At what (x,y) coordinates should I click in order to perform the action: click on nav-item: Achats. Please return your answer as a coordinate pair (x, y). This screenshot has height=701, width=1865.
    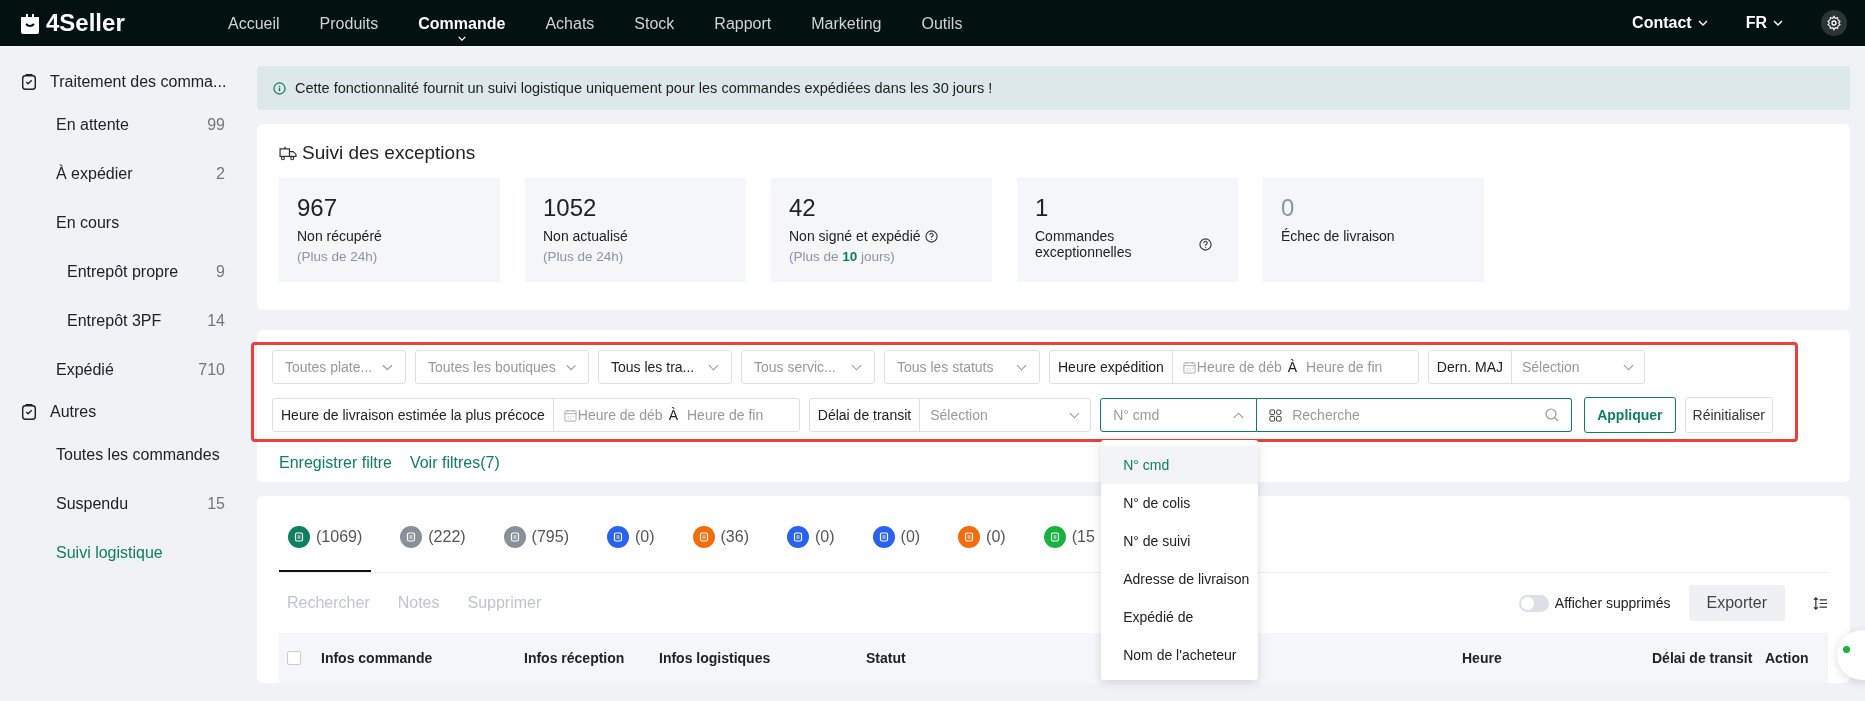
    Looking at the image, I should click on (570, 23).